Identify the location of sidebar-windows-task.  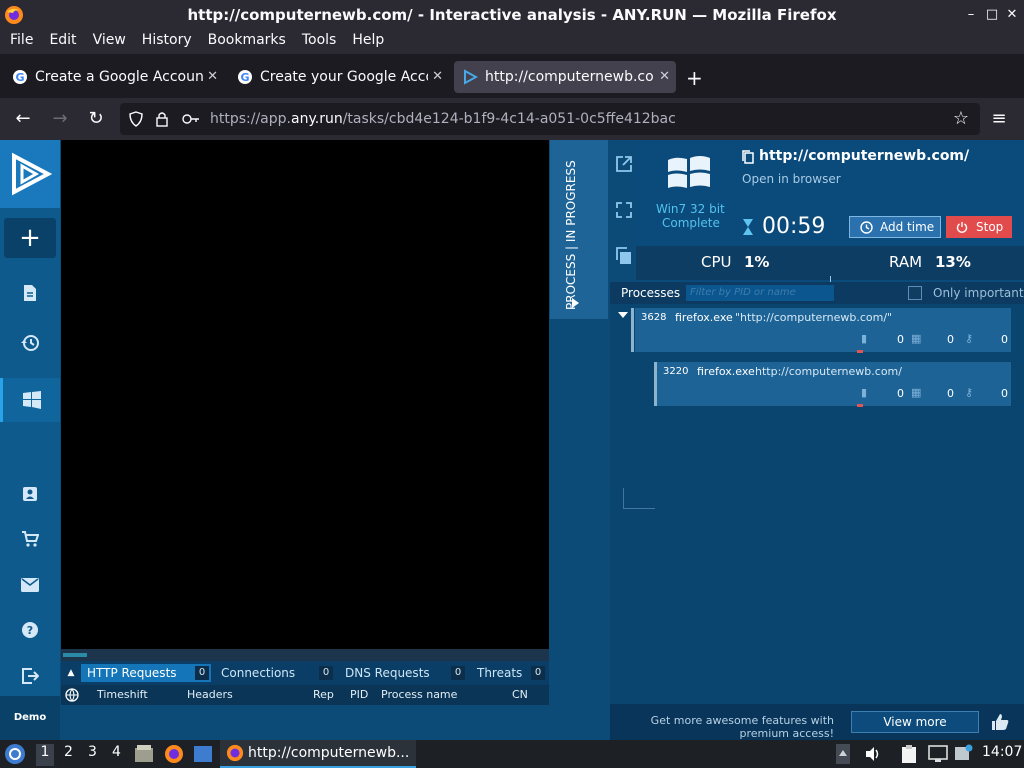
(30, 400).